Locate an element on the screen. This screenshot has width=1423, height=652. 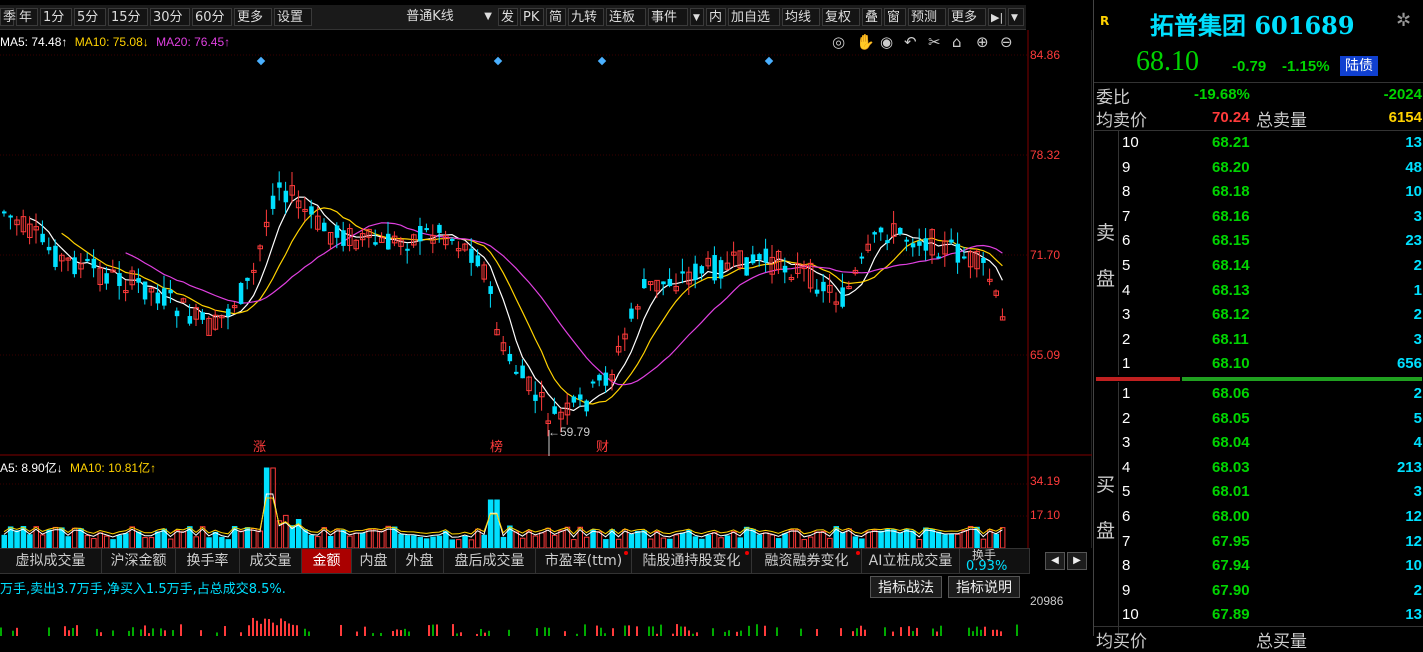
tool-jiuzhuan-button: 九转 is located at coordinates (586, 17).